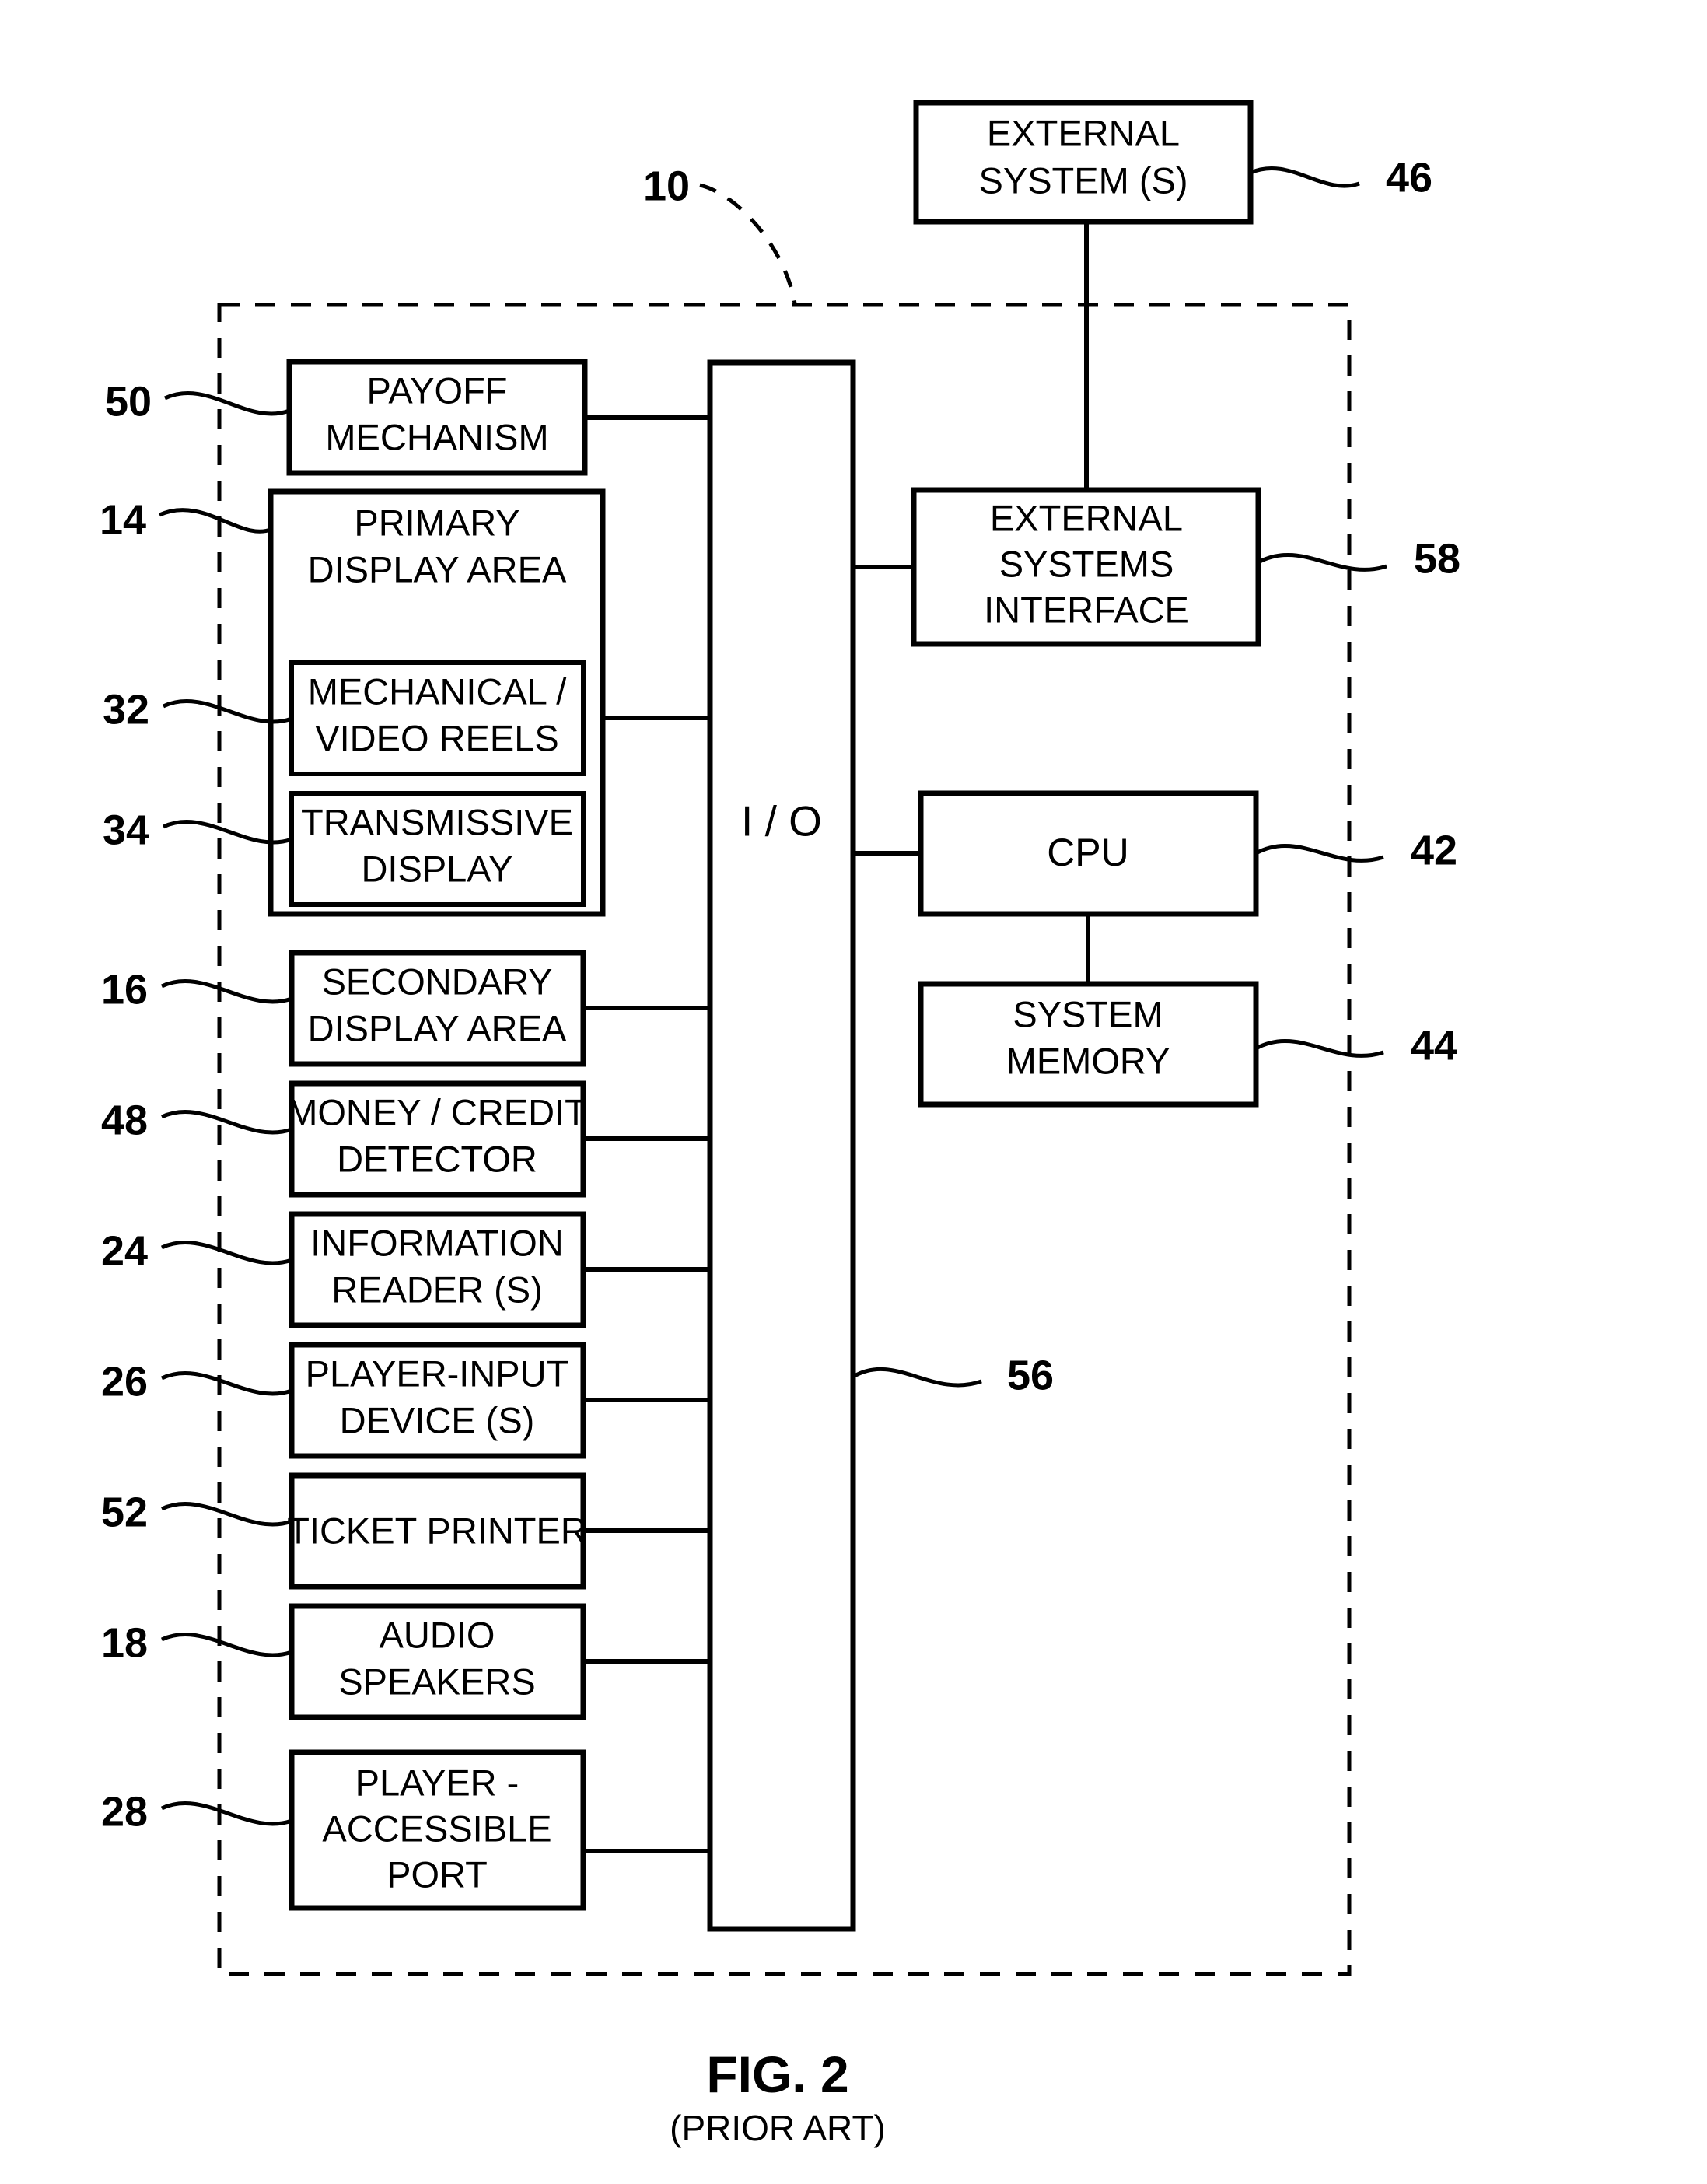 This screenshot has width=1707, height=2184. I want to click on ref-26-leader, so click(226, 1384).